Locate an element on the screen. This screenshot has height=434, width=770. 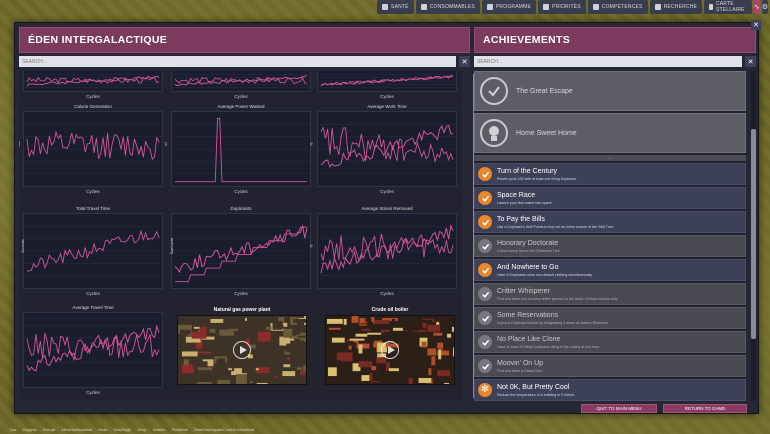
chart-card: Calorie Generation kcal Cycles is located at coordinates (91, 149).